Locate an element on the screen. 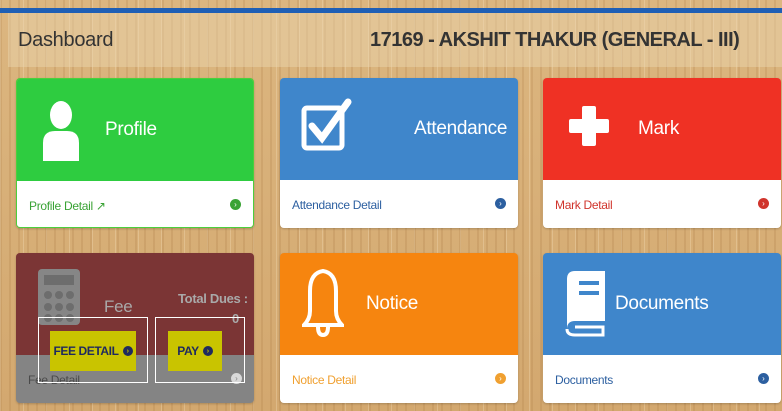 Image resolution: width=782 pixels, height=411 pixels. mark-arrow-icon: › is located at coordinates (763, 203).